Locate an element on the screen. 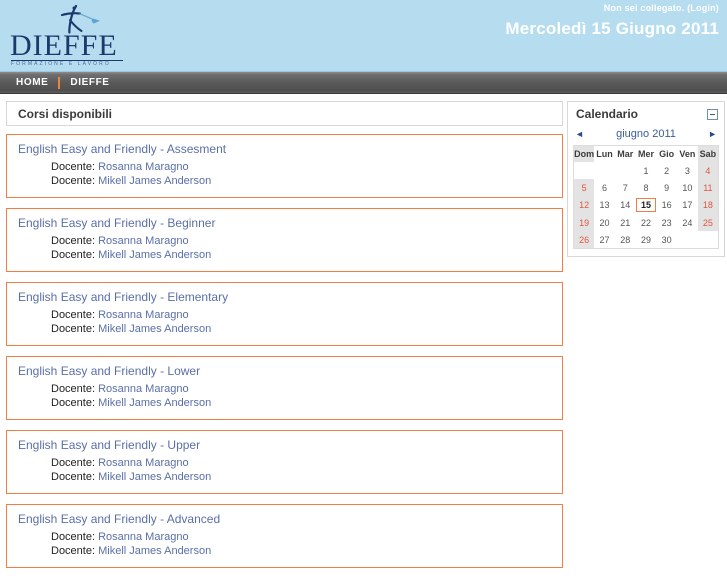 The image size is (727, 578). calendar-day: 15 is located at coordinates (646, 205).